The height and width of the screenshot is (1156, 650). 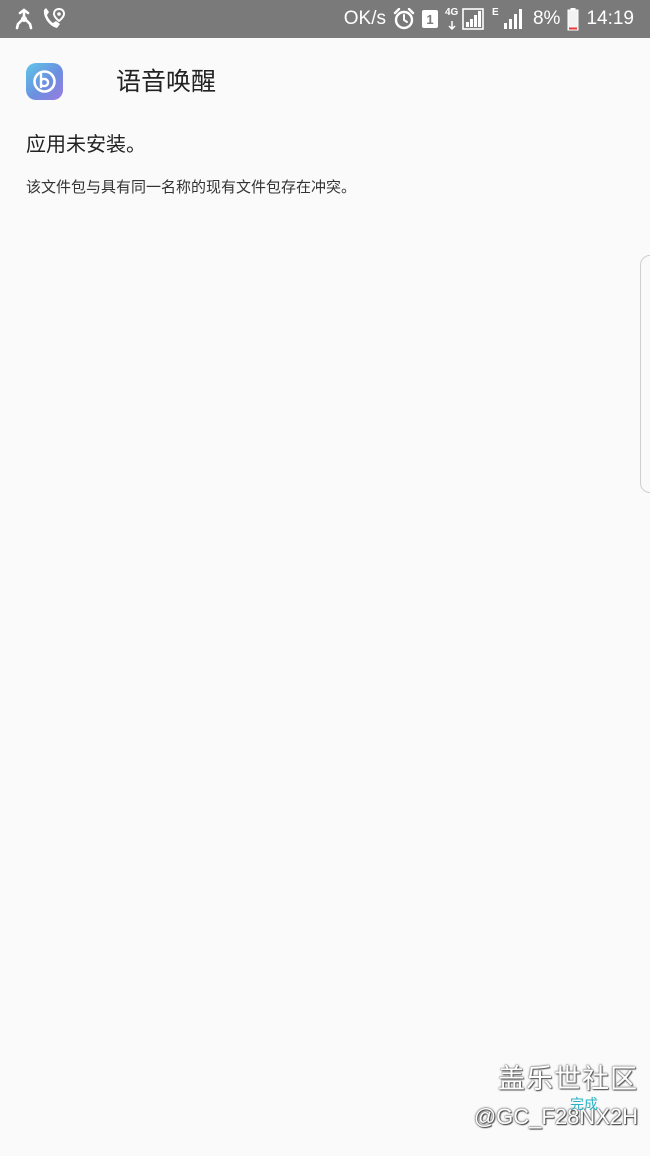 I want to click on sim-slot-icon: 1, so click(x=429, y=19).